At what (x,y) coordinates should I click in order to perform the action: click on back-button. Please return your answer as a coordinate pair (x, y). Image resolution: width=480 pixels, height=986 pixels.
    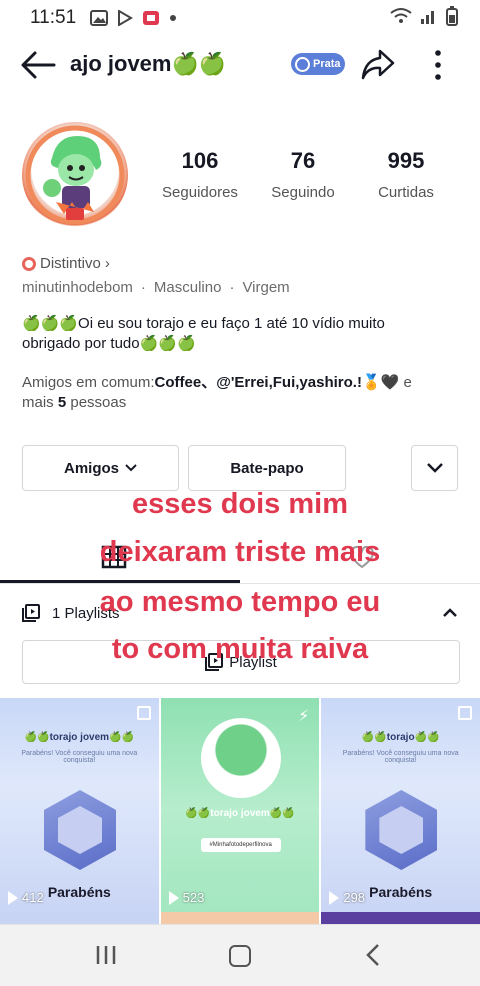
    Looking at the image, I should click on (38, 65).